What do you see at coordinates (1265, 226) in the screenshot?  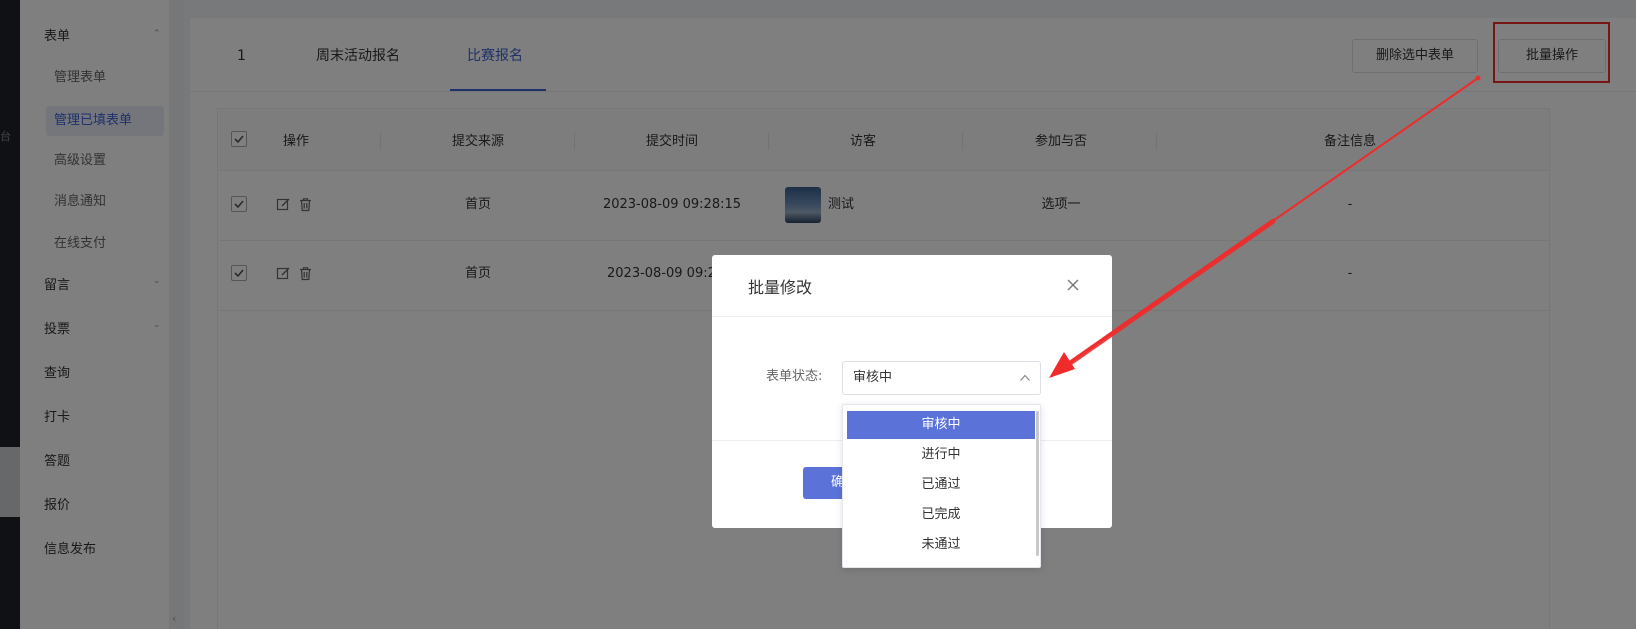 I see `annotation-arrow` at bounding box center [1265, 226].